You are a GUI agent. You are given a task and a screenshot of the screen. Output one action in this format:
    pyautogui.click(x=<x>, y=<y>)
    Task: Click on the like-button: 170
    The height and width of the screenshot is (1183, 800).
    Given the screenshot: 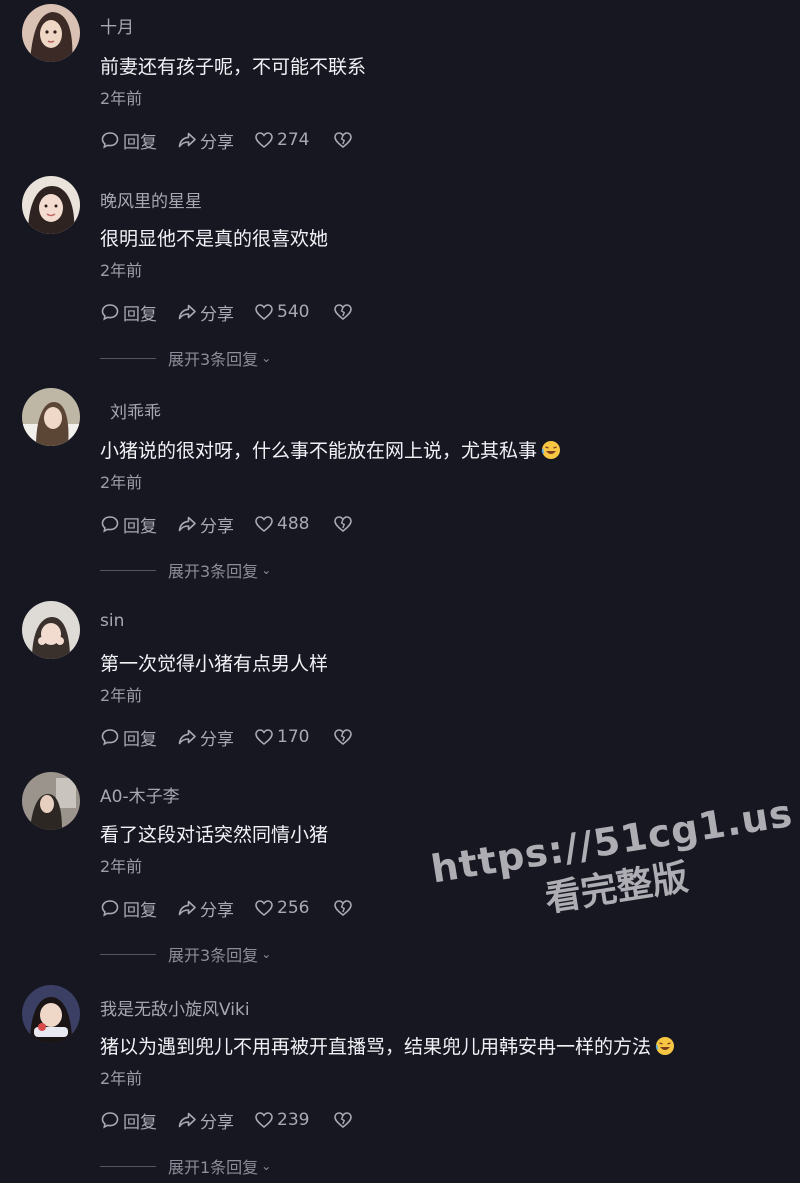 What is the action you would take?
    pyautogui.click(x=281, y=737)
    